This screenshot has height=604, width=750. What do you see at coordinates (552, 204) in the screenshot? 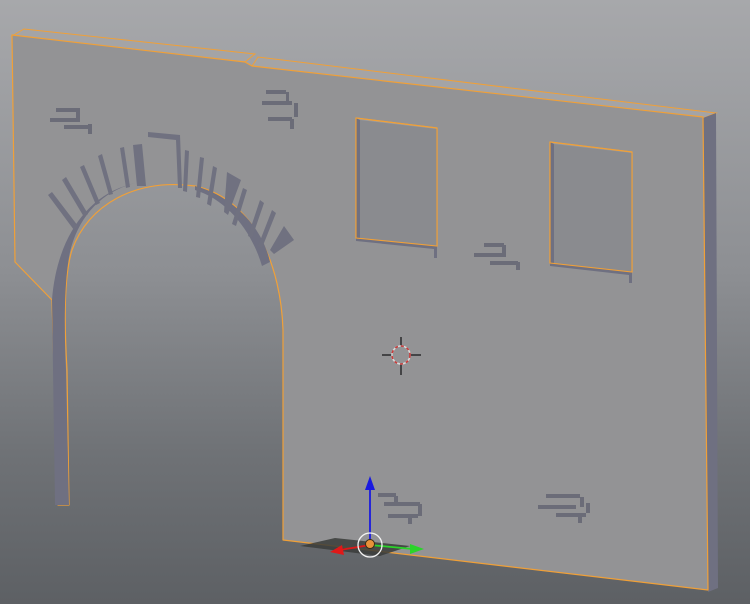
I see `window-right-side` at bounding box center [552, 204].